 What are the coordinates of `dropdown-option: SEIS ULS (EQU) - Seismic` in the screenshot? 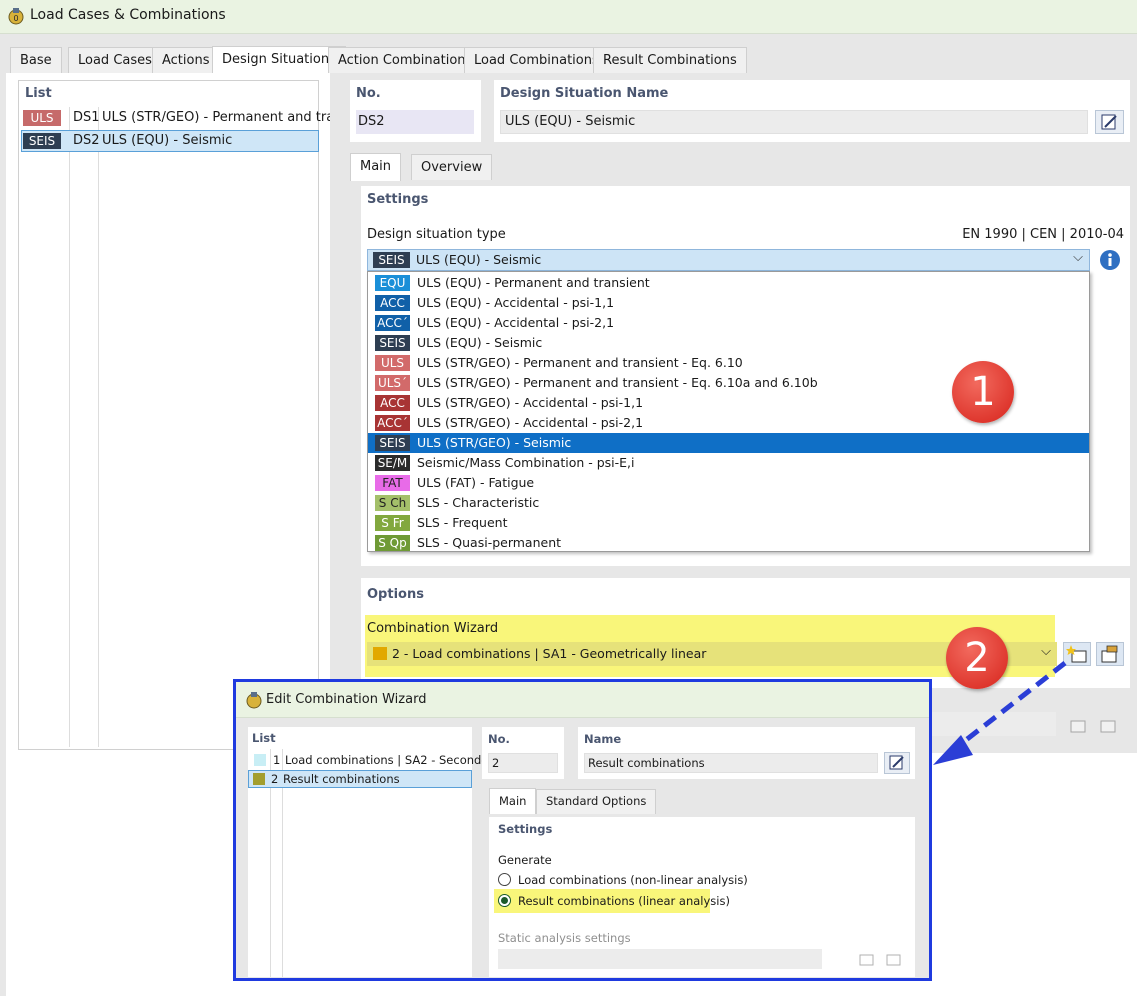 It's located at (728, 343).